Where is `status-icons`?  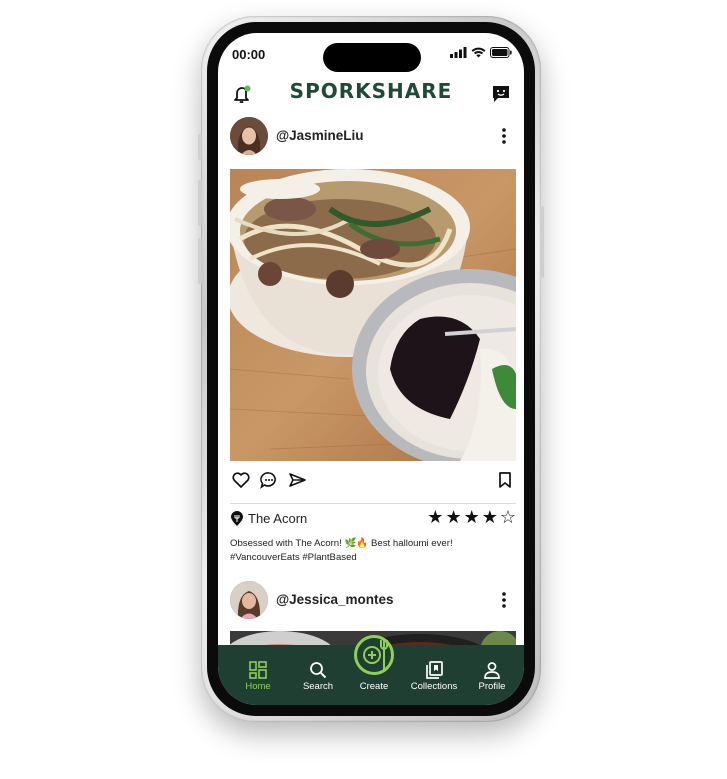
status-icons is located at coordinates (481, 52).